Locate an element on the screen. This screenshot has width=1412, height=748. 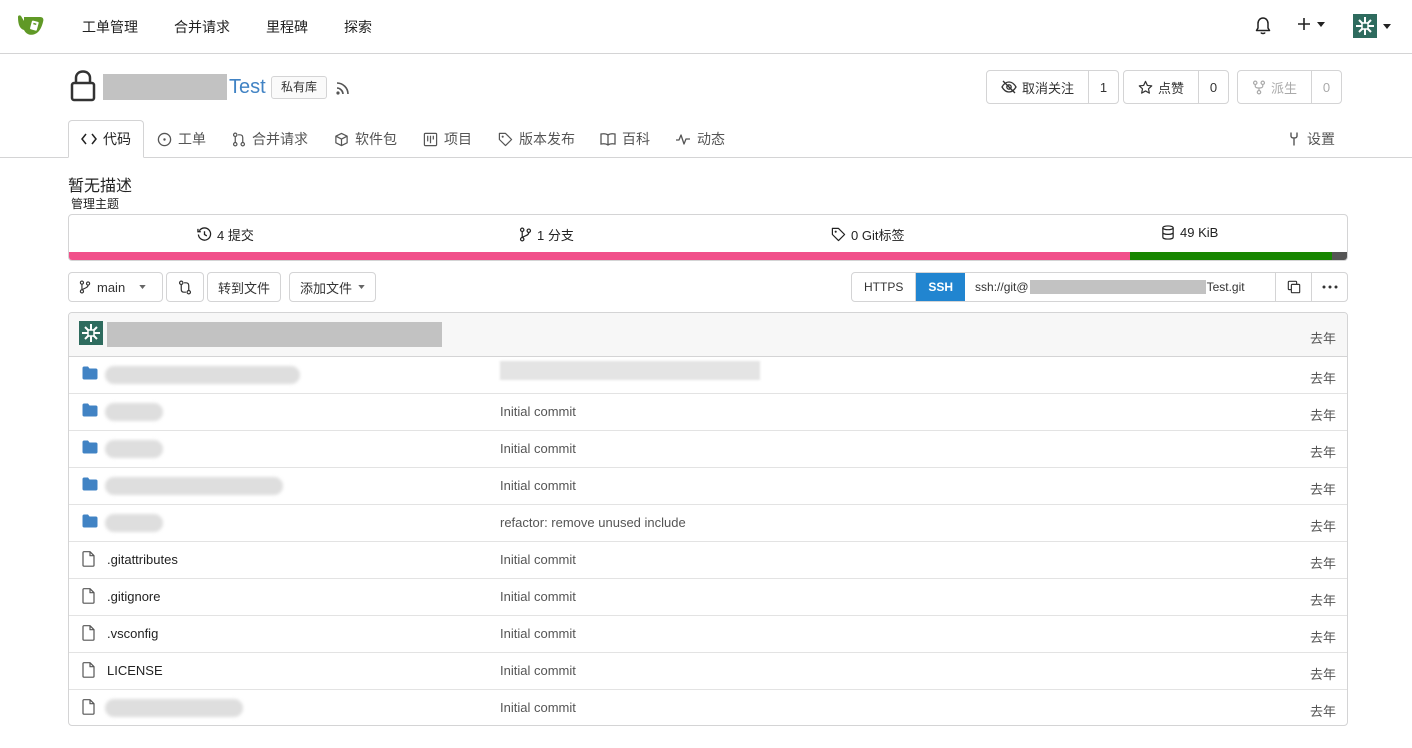
tags-stat: 0 Git标签 is located at coordinates (867, 234).